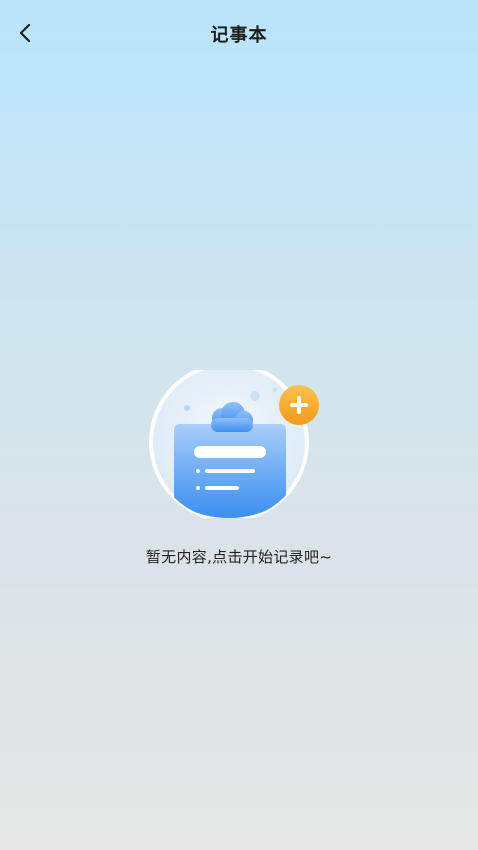 This screenshot has height=850, width=478. Describe the element at coordinates (299, 405) in the screenshot. I see `plus-icon` at that location.